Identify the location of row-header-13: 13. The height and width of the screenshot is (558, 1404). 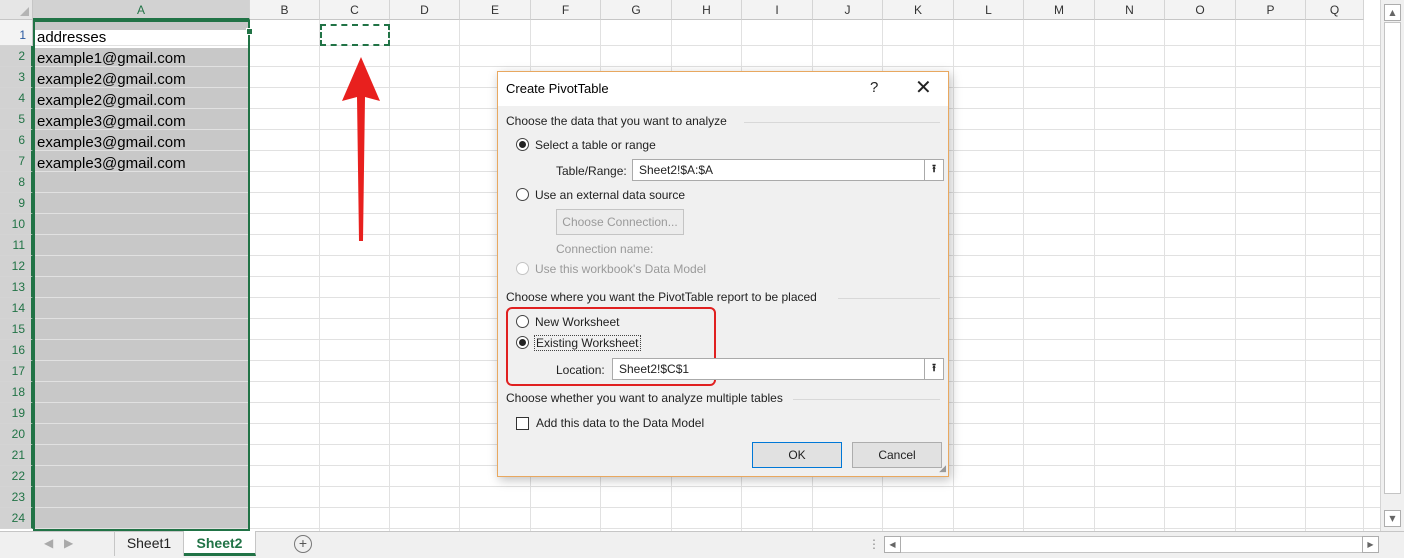
(16, 287).